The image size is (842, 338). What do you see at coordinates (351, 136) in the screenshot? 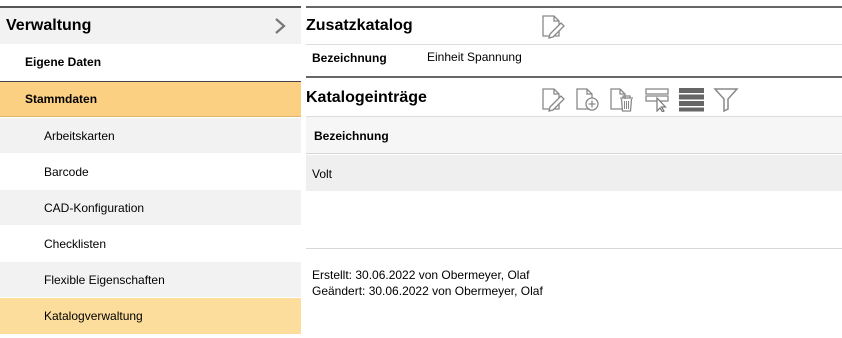
I see `column-header-bezeichnung: Bezeichnung` at bounding box center [351, 136].